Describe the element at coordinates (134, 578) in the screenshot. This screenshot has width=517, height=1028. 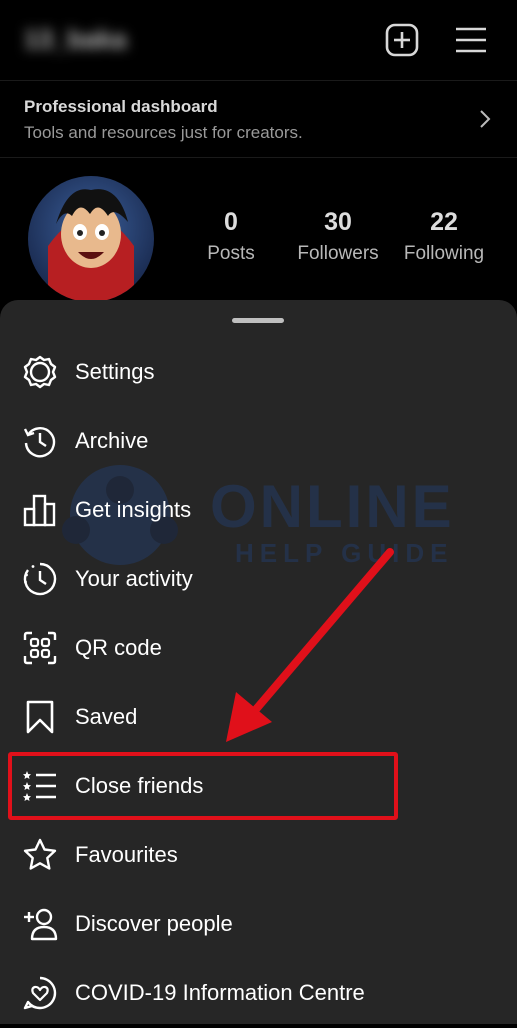
I see `menu-label-activity: Your activity` at that location.